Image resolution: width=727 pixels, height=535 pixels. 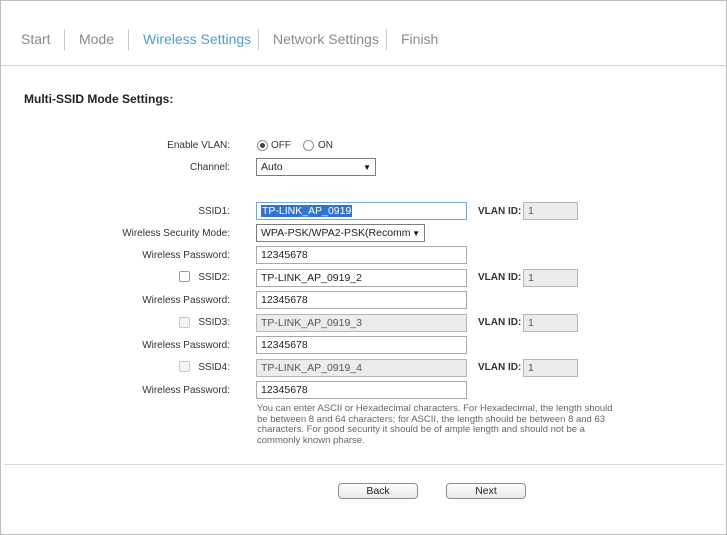 I want to click on password2-label: Wireless Password:, so click(x=186, y=300).